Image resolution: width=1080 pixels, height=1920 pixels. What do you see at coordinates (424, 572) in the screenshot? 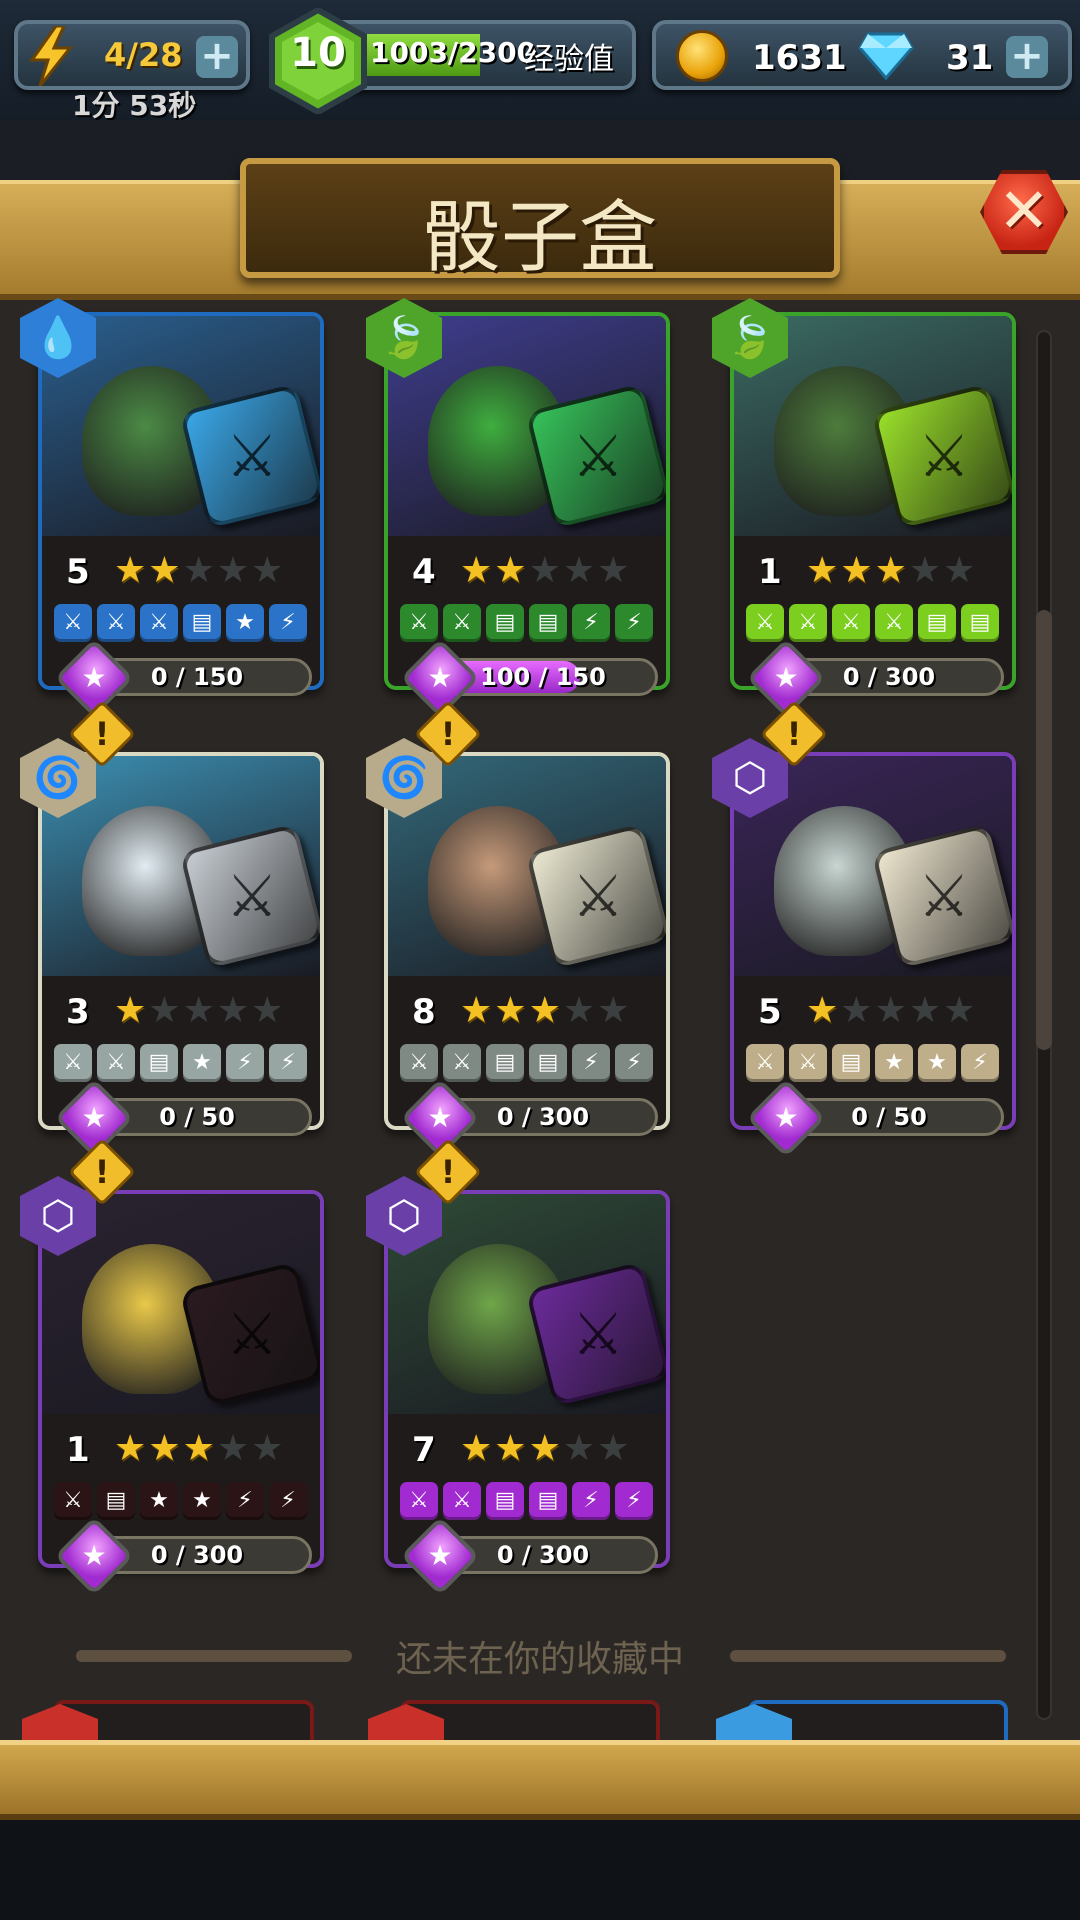
I see `dice-count: 4` at bounding box center [424, 572].